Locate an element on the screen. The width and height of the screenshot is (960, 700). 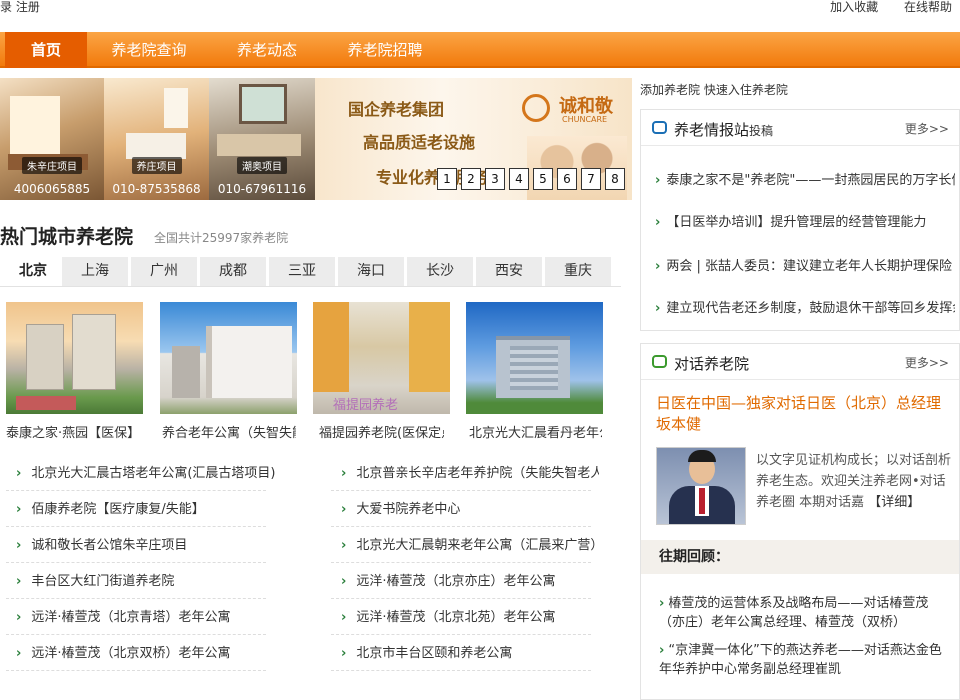
past-dialog-item: › 椿萱茂的运营体系及战略布局——对话椿萱茂（亦庄）老年公寓总经理、椿萱茂（双桥） is located at coordinates (804, 613).